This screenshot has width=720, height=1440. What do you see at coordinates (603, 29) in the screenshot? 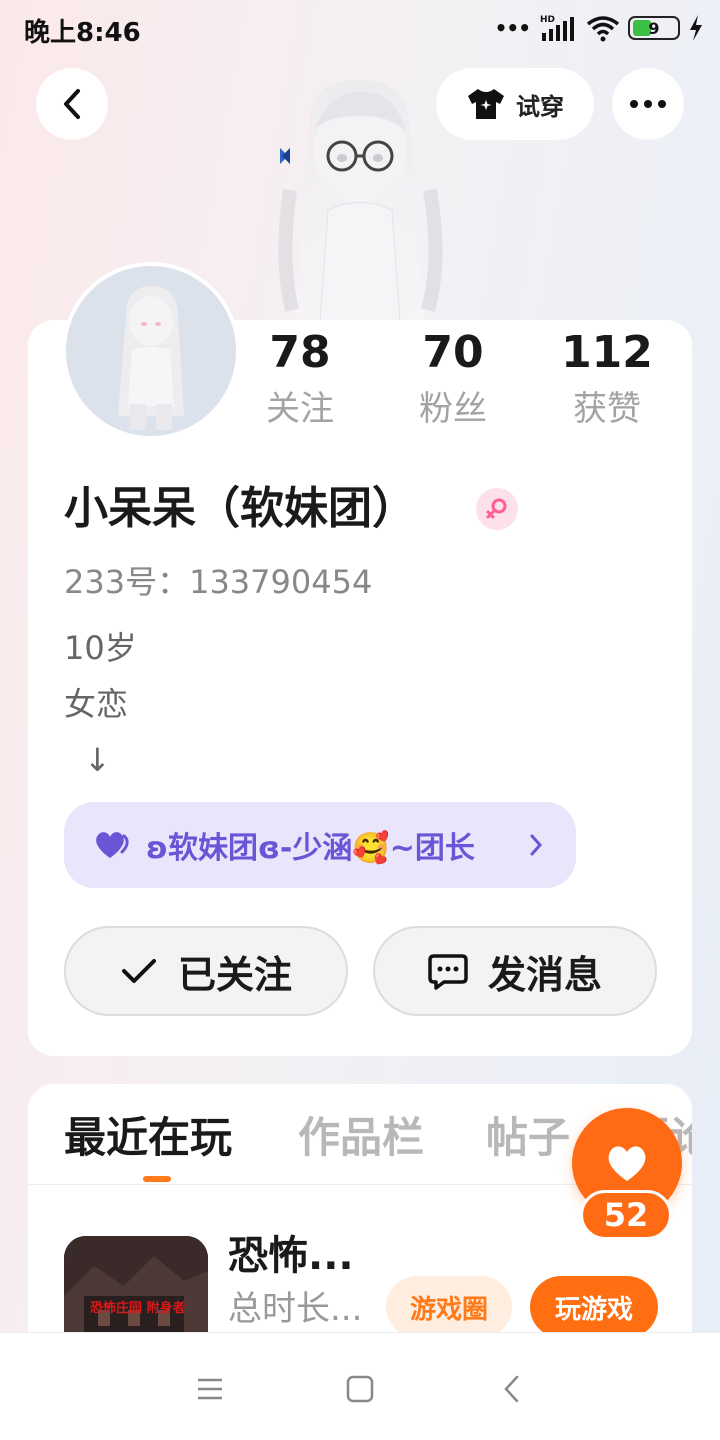
I see `wifi-icon` at bounding box center [603, 29].